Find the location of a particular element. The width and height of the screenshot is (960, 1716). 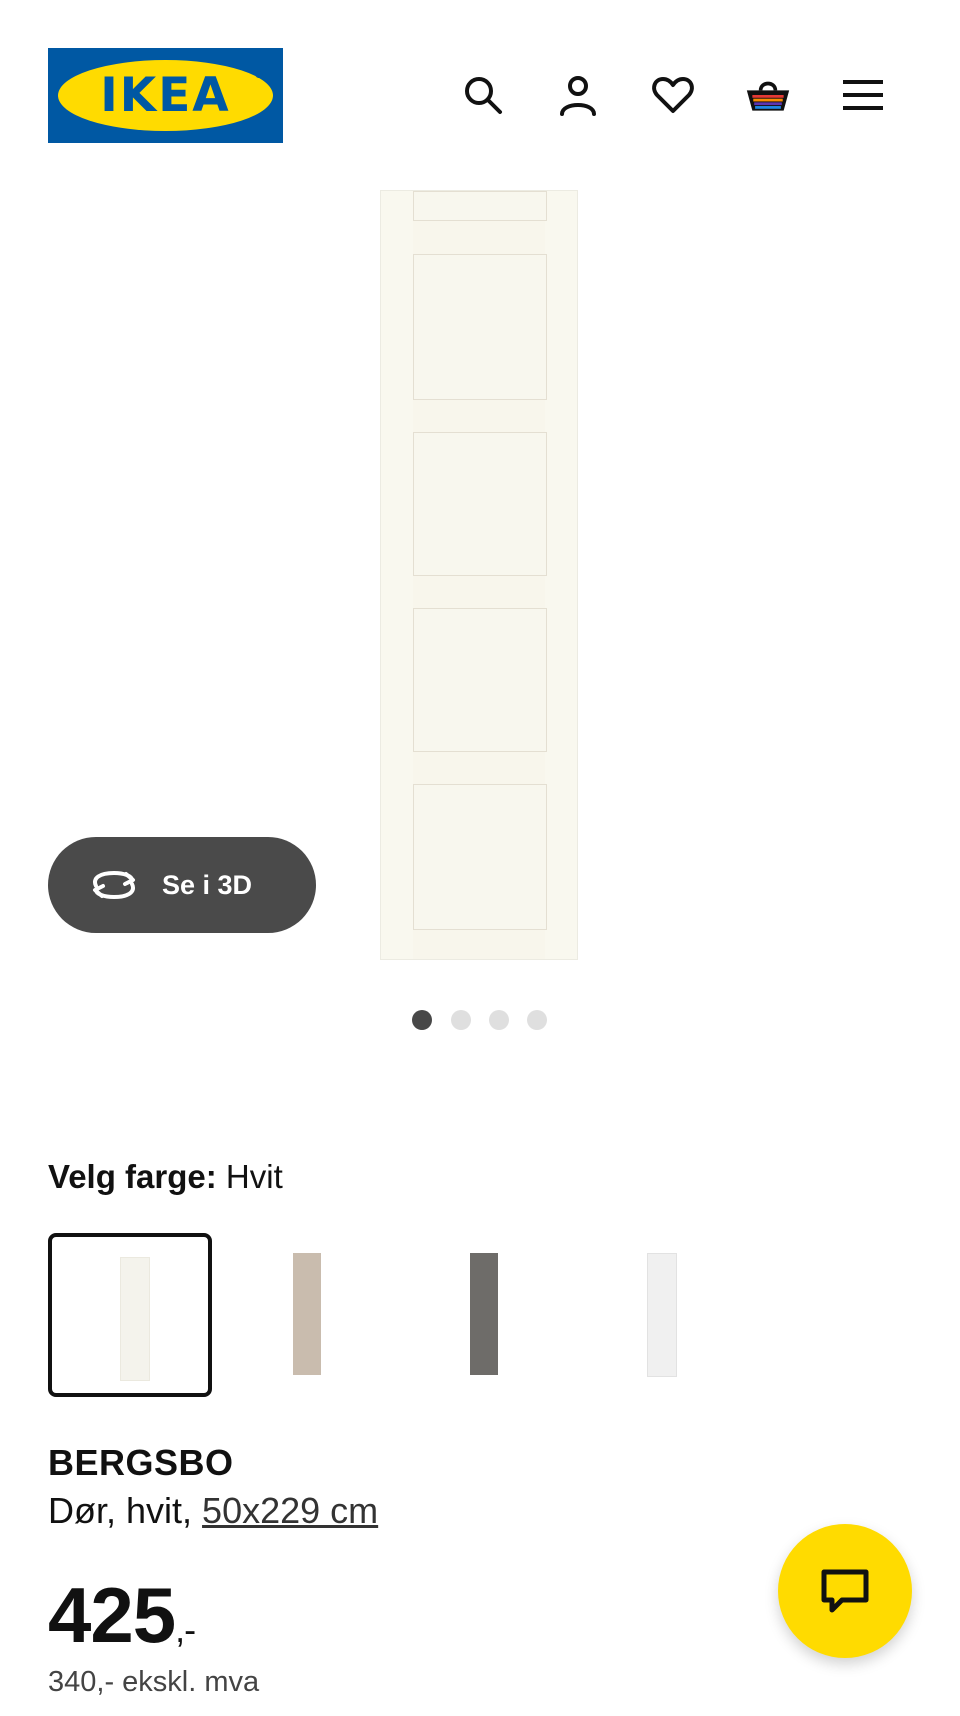

color-swatch-glass is located at coordinates (661, 1315).